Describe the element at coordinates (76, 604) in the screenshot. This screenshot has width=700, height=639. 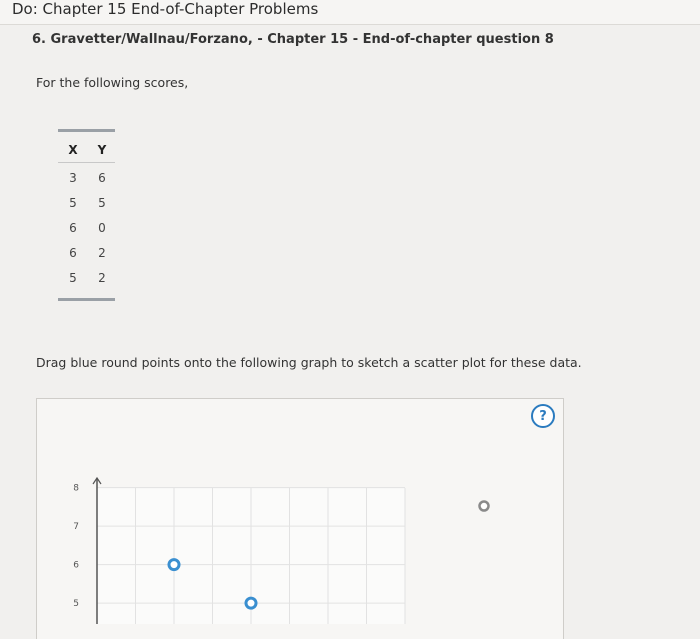
I see `y-tick-label: 5` at that location.